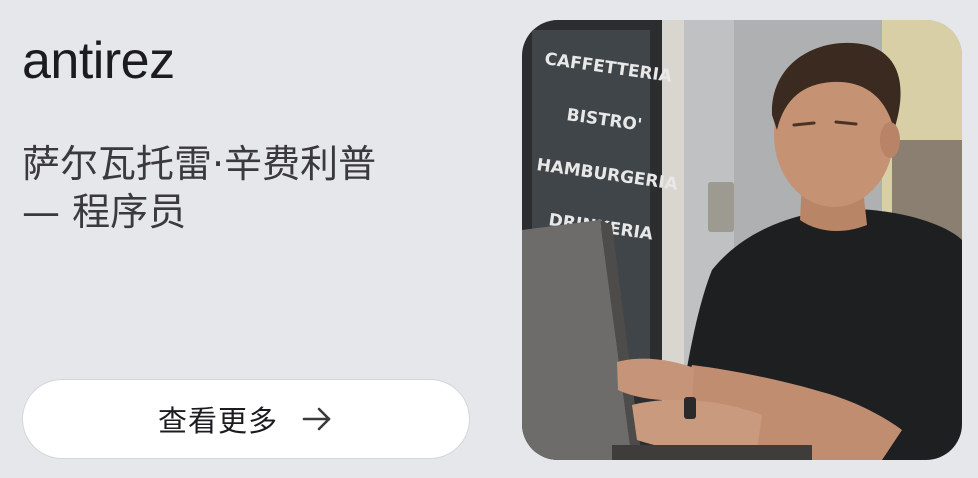 This screenshot has width=978, height=478. What do you see at coordinates (217, 421) in the screenshot?
I see `view-more-label: 查看更多` at bounding box center [217, 421].